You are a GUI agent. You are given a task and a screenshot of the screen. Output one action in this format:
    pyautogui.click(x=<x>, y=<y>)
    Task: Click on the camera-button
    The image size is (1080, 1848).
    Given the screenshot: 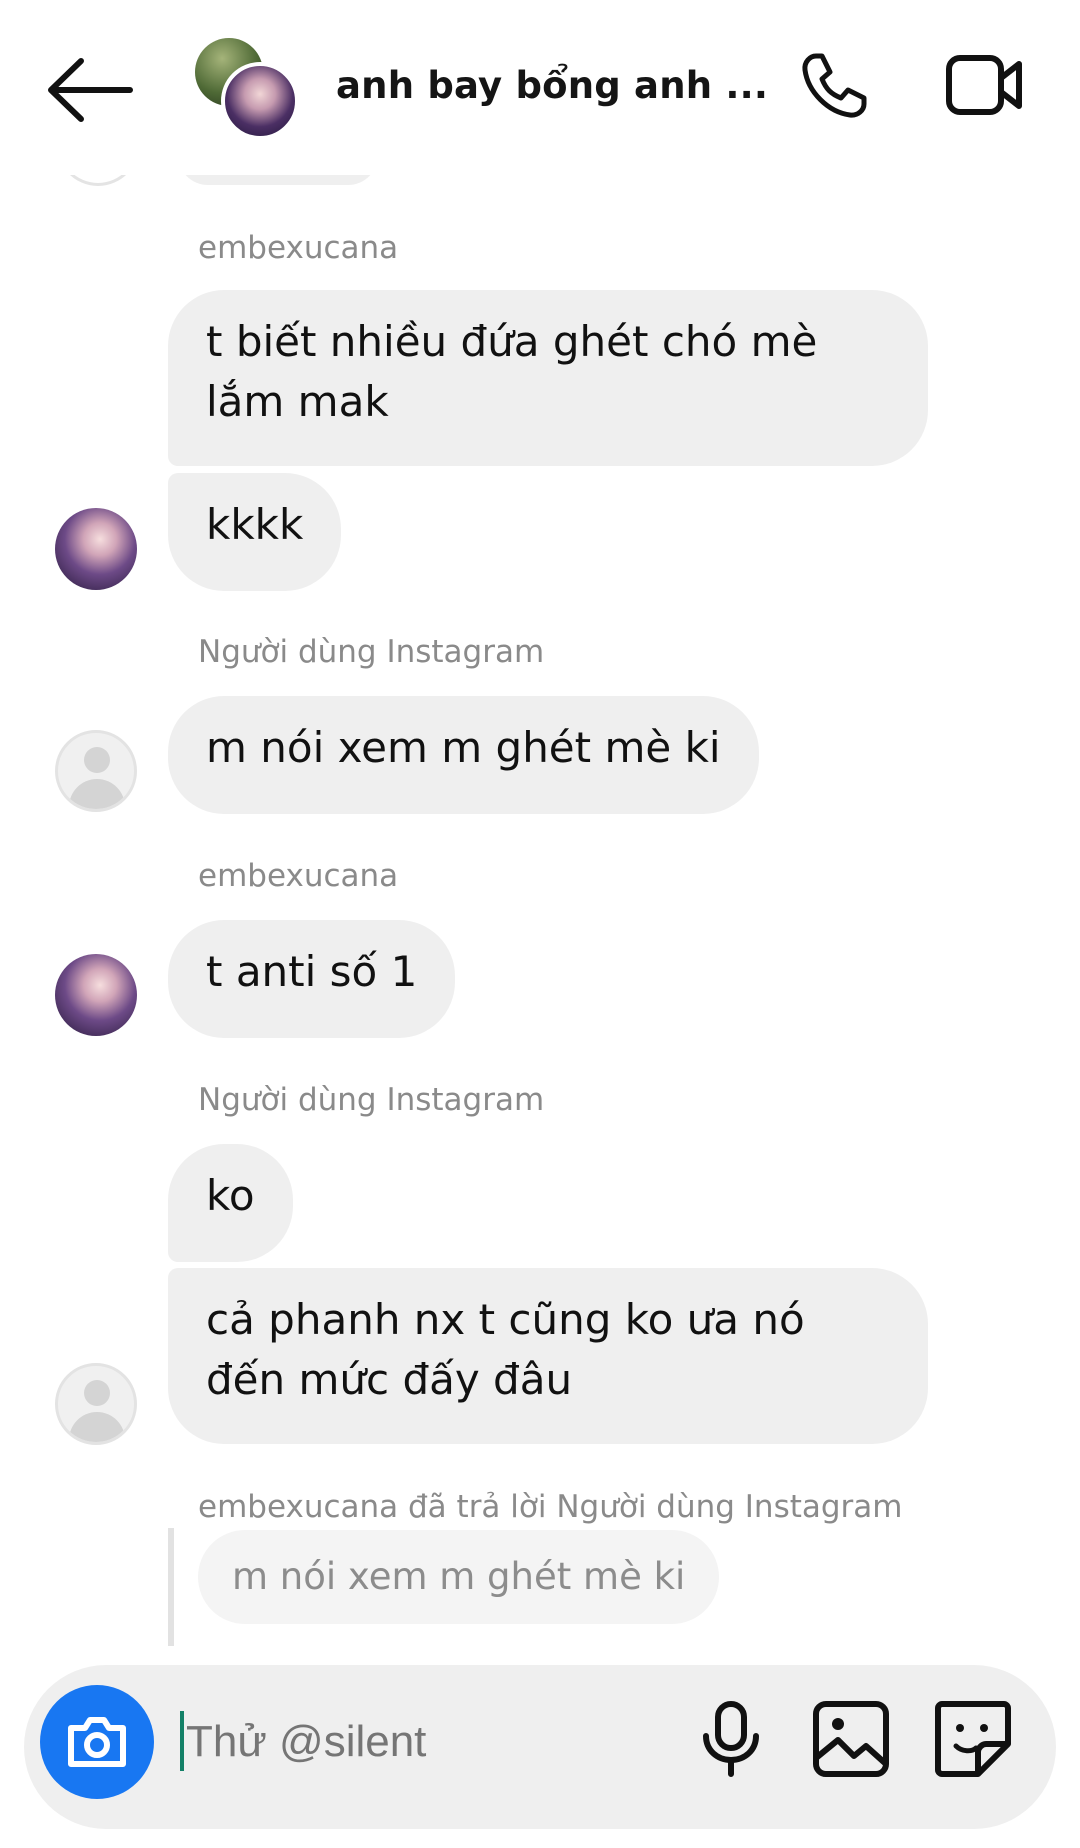 What is the action you would take?
    pyautogui.click(x=97, y=1742)
    